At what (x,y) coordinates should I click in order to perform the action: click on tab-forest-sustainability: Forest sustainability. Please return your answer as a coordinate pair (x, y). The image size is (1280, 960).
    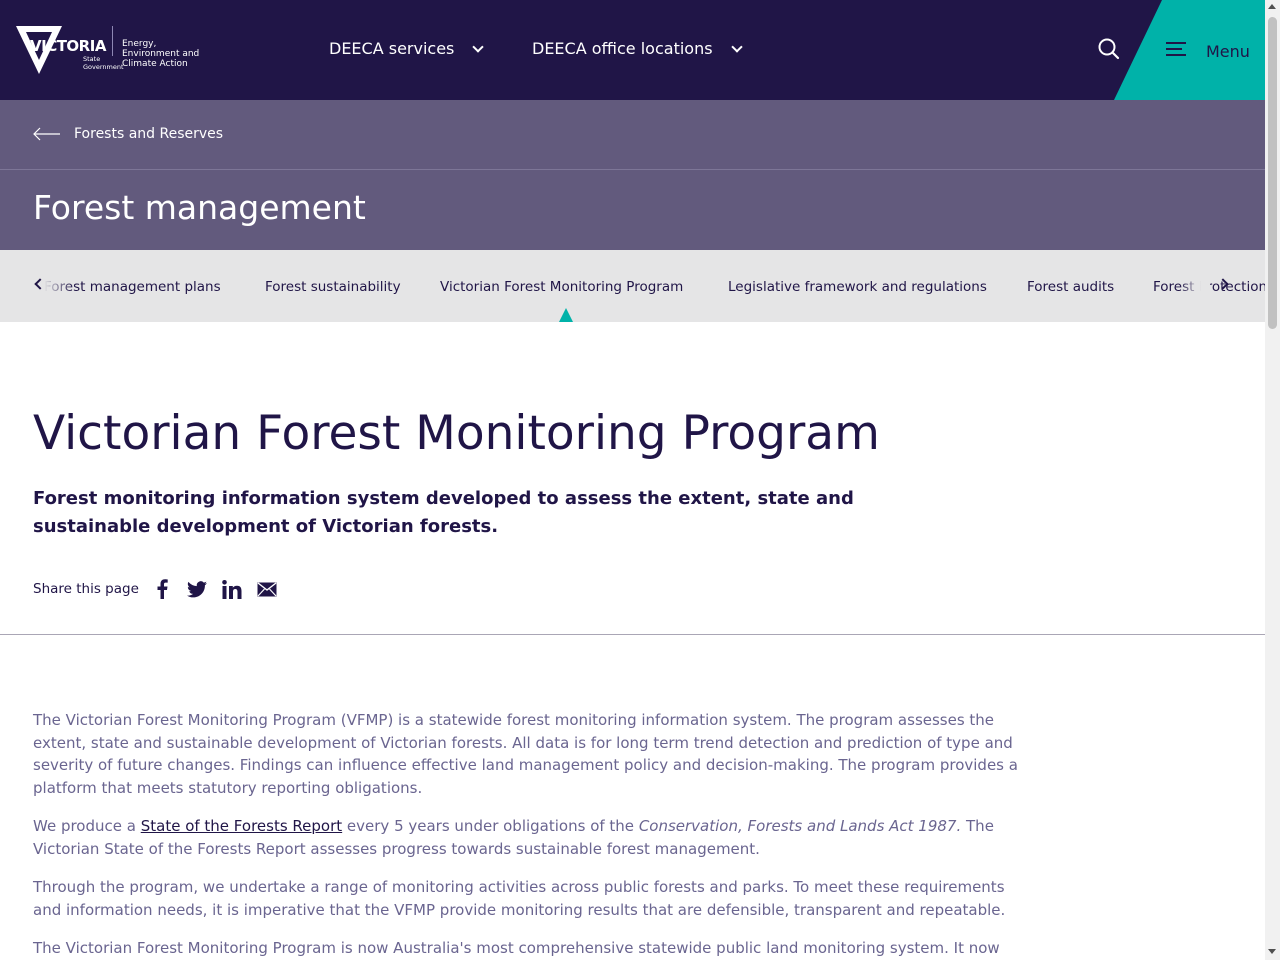
    Looking at the image, I should click on (333, 287).